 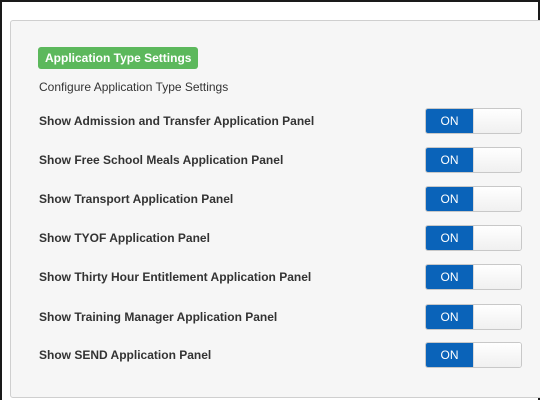 I want to click on admission-transfer-toggle: ON, so click(x=473, y=121).